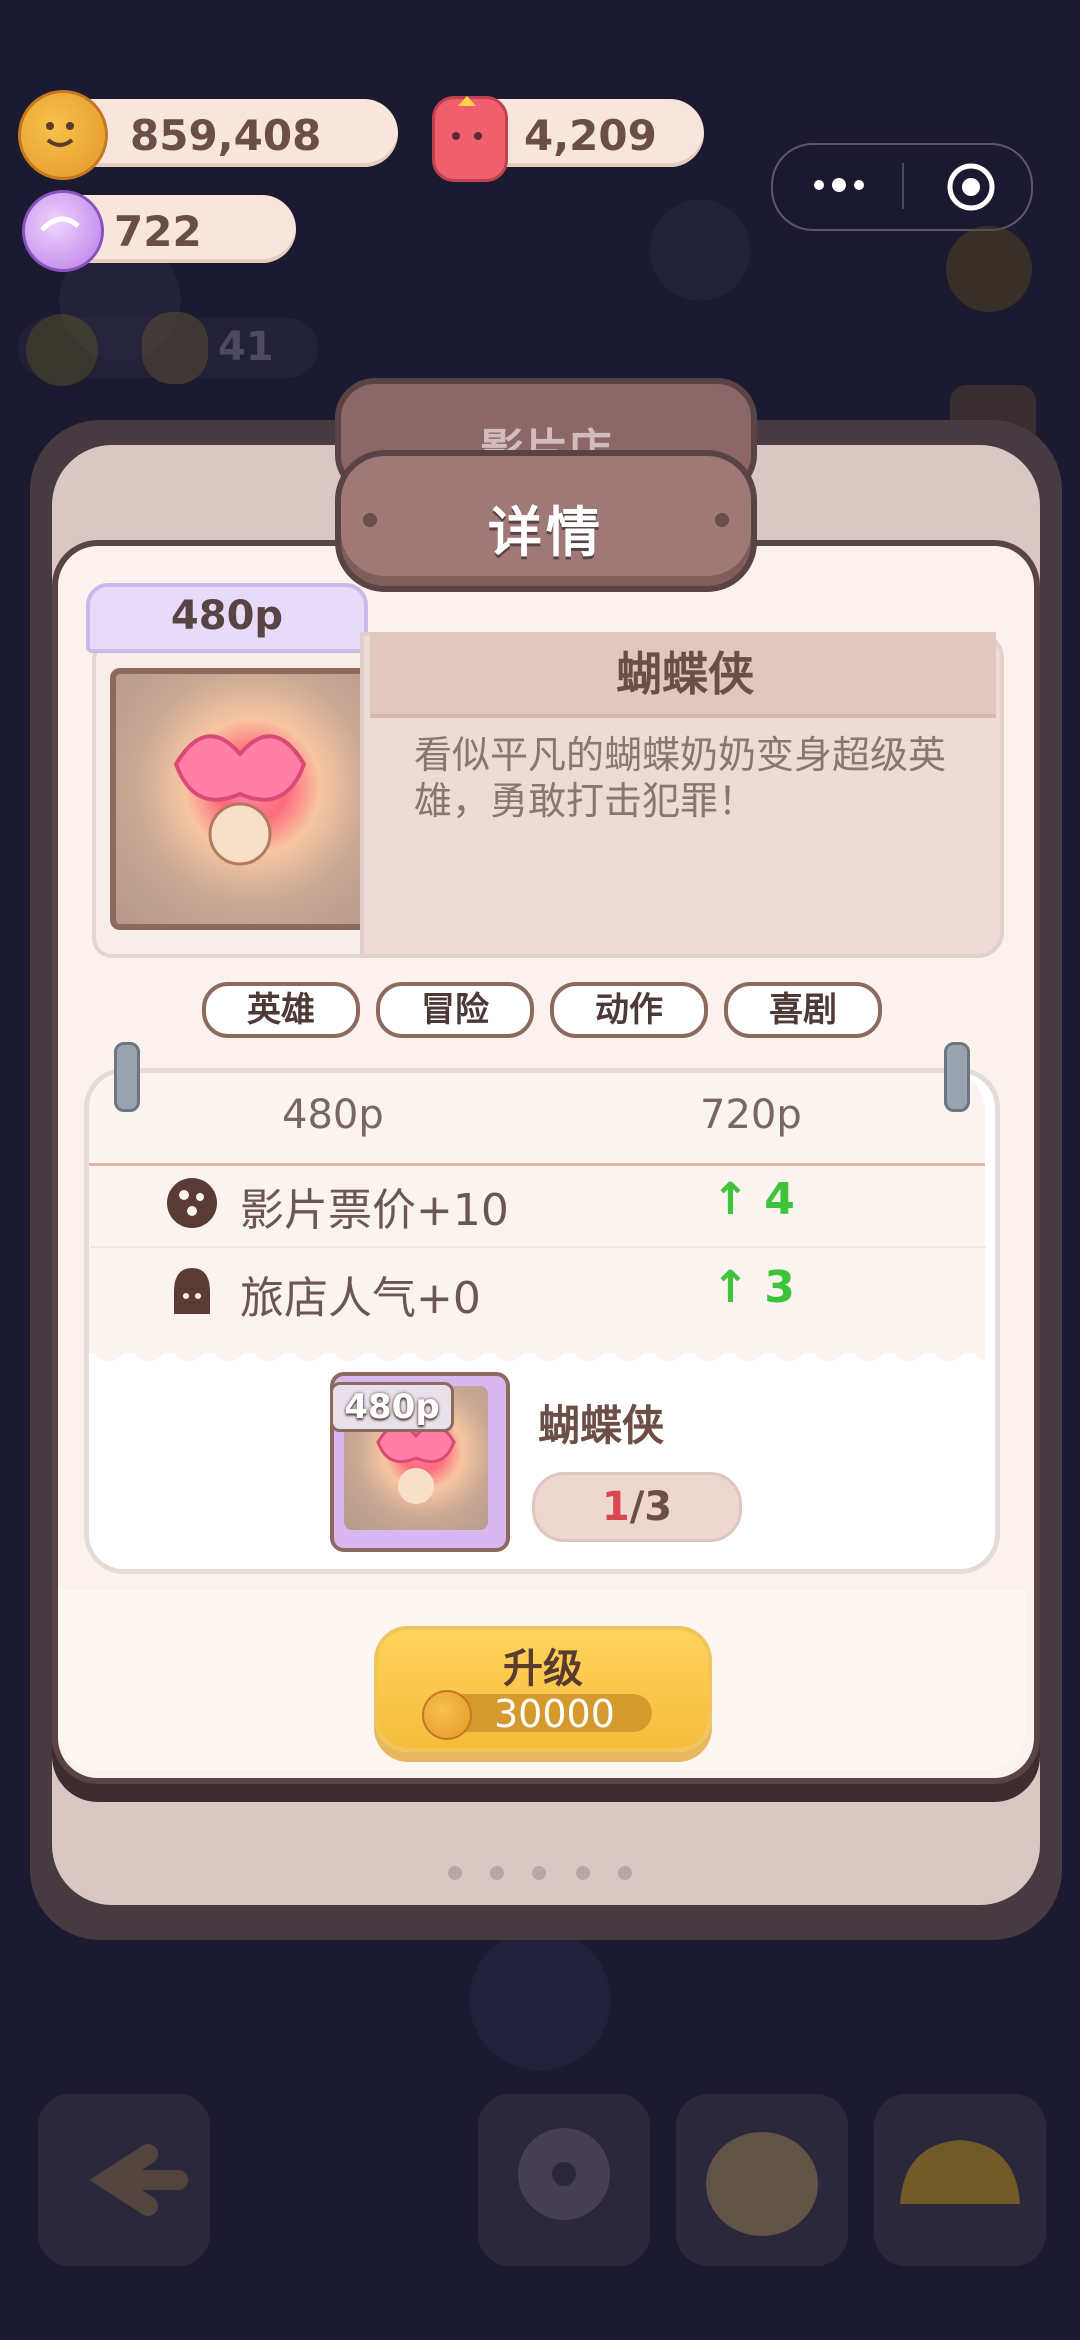 The width and height of the screenshot is (1080, 2340). Describe the element at coordinates (281, 1010) in the screenshot. I see `genre-tag: 英雄` at that location.